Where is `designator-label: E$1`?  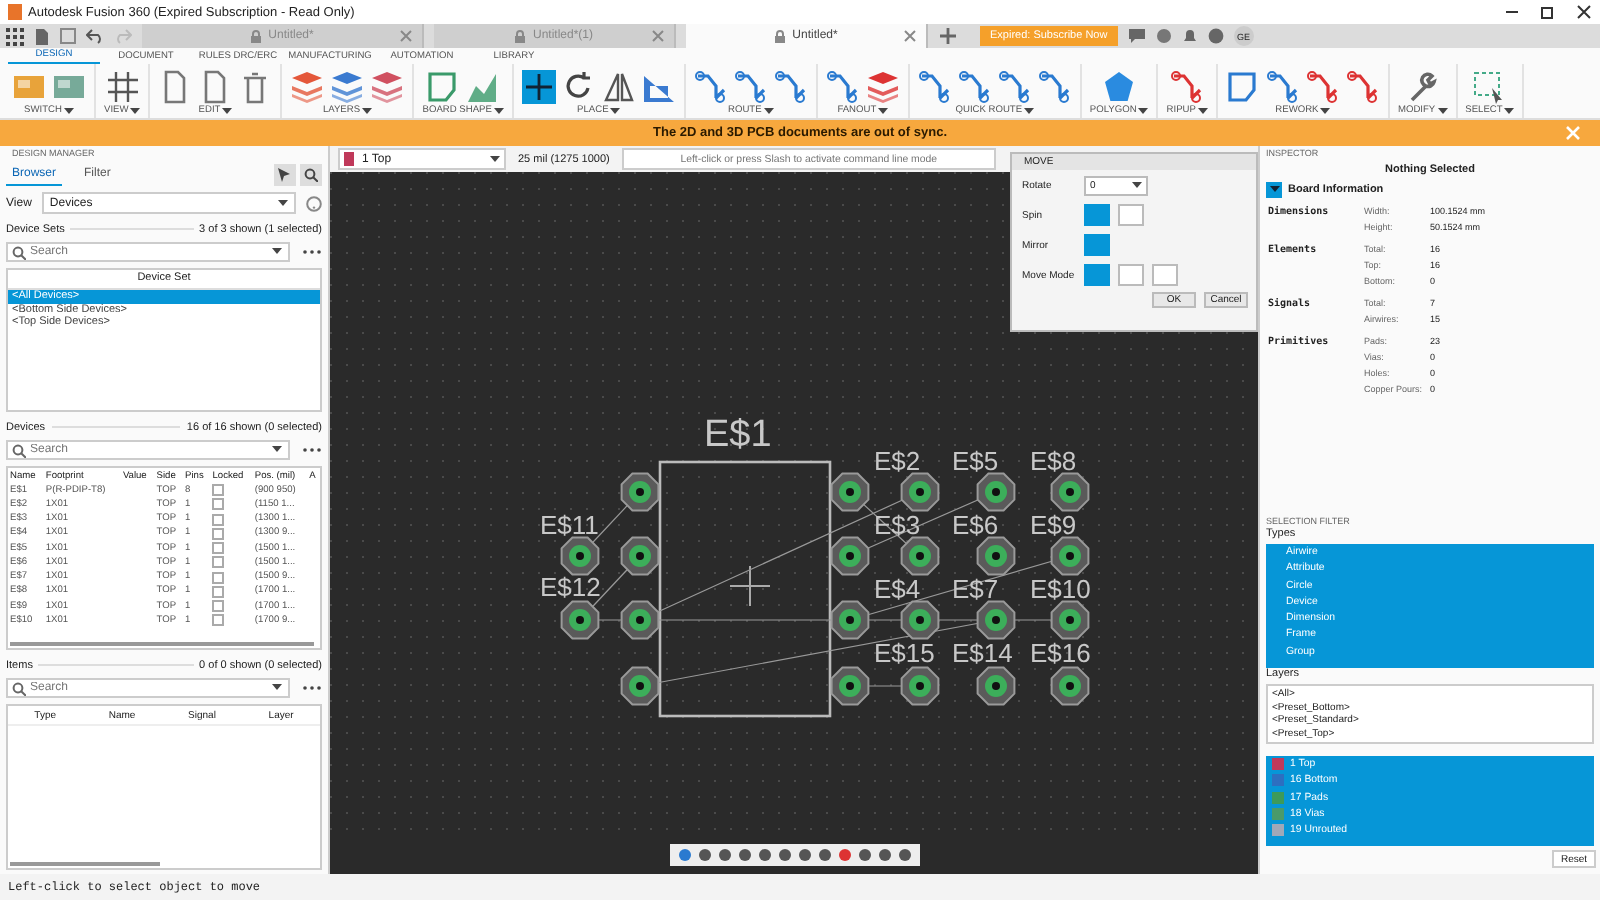
designator-label: E$1 is located at coordinates (738, 435).